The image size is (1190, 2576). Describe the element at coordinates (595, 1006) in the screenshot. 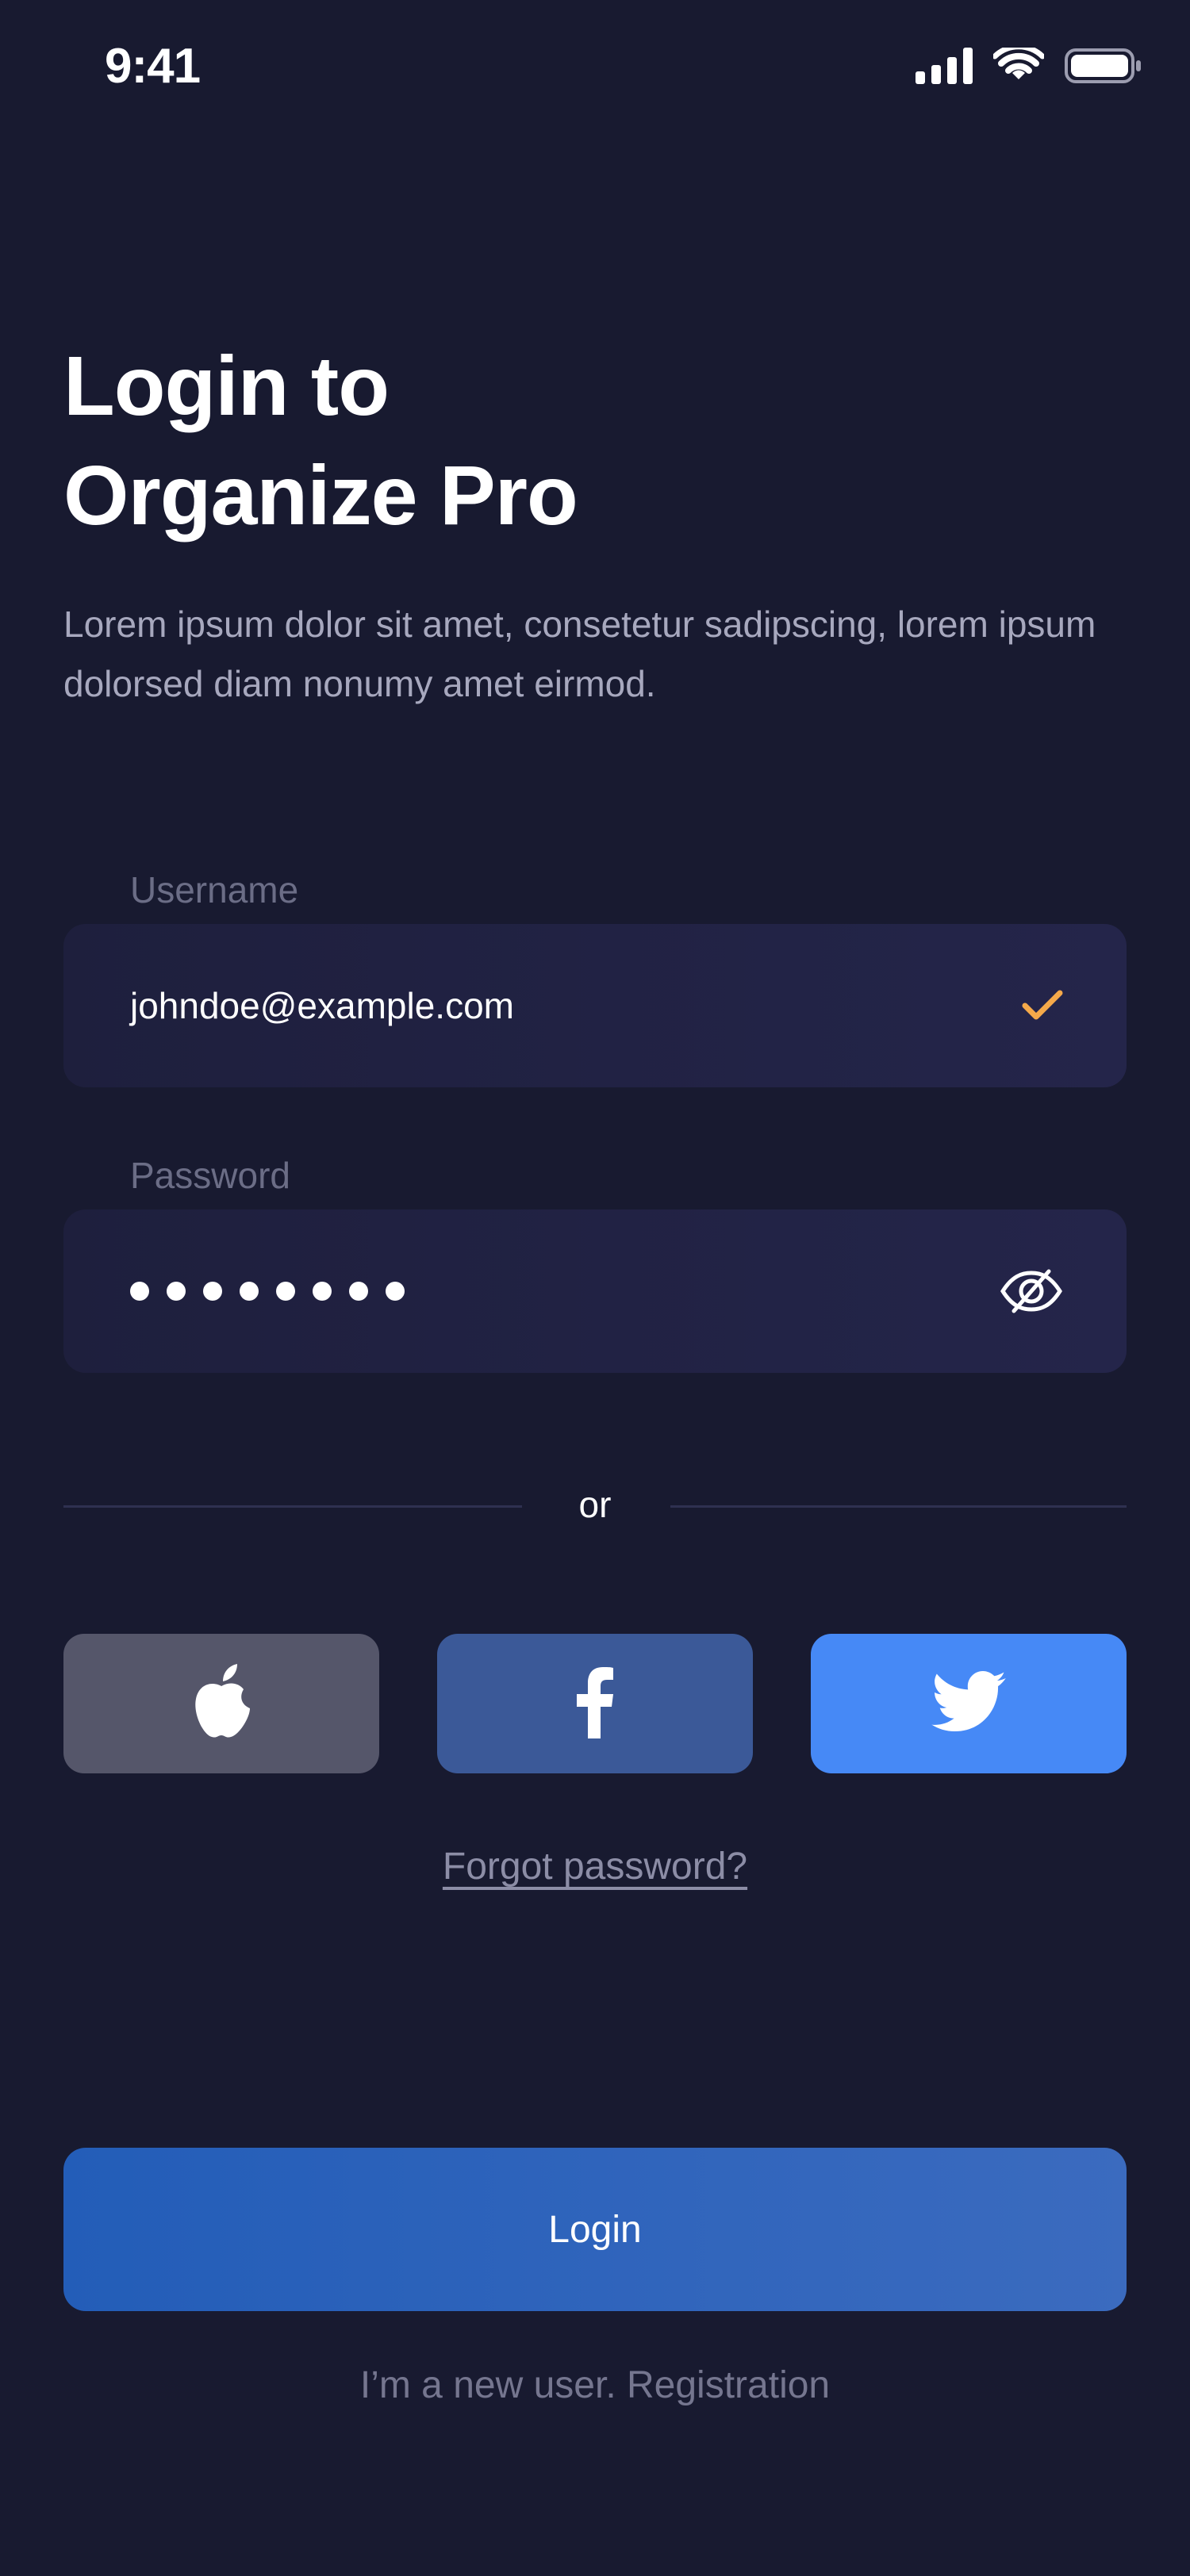

I see `username-field: johndoe@example.com` at that location.